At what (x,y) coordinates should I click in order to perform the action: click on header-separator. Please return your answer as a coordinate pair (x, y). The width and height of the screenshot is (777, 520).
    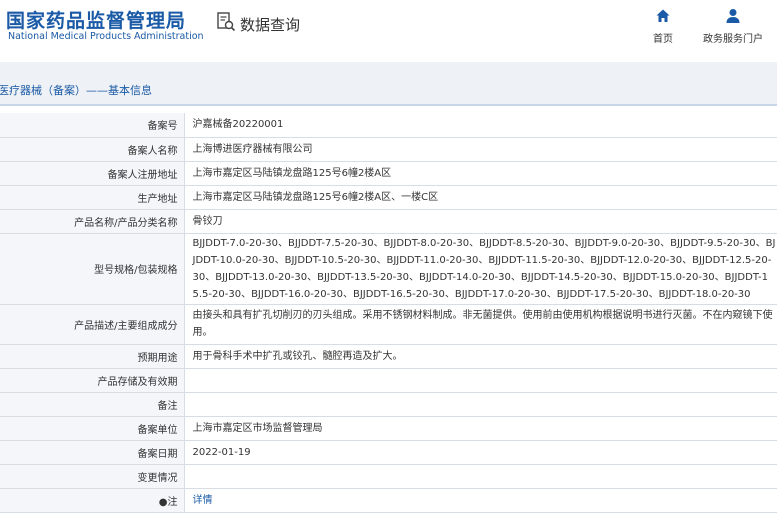
    Looking at the image, I should click on (388, 68).